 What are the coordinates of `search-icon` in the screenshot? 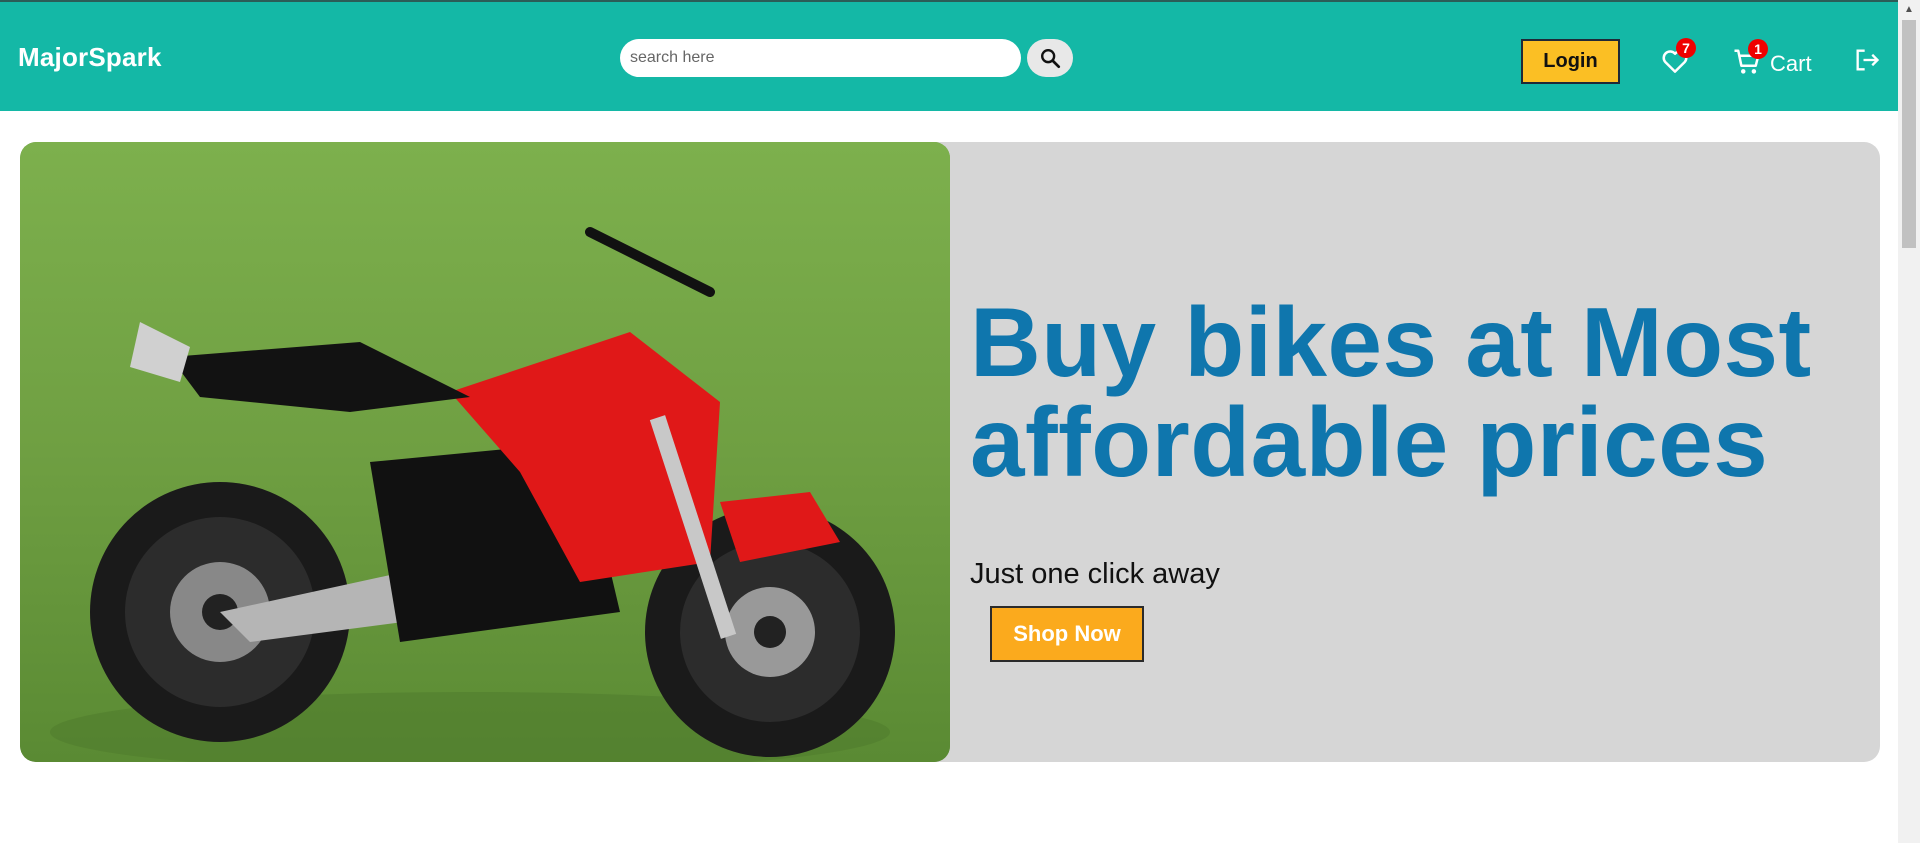 It's located at (1051, 59).